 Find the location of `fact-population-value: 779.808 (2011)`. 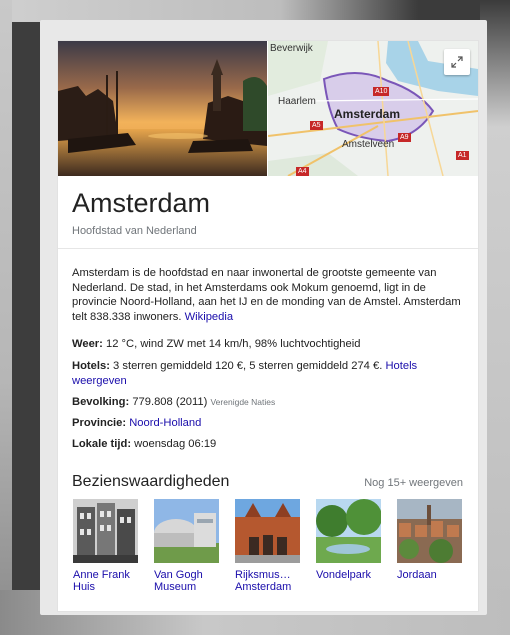

fact-population-value: 779.808 (2011) is located at coordinates (170, 402).